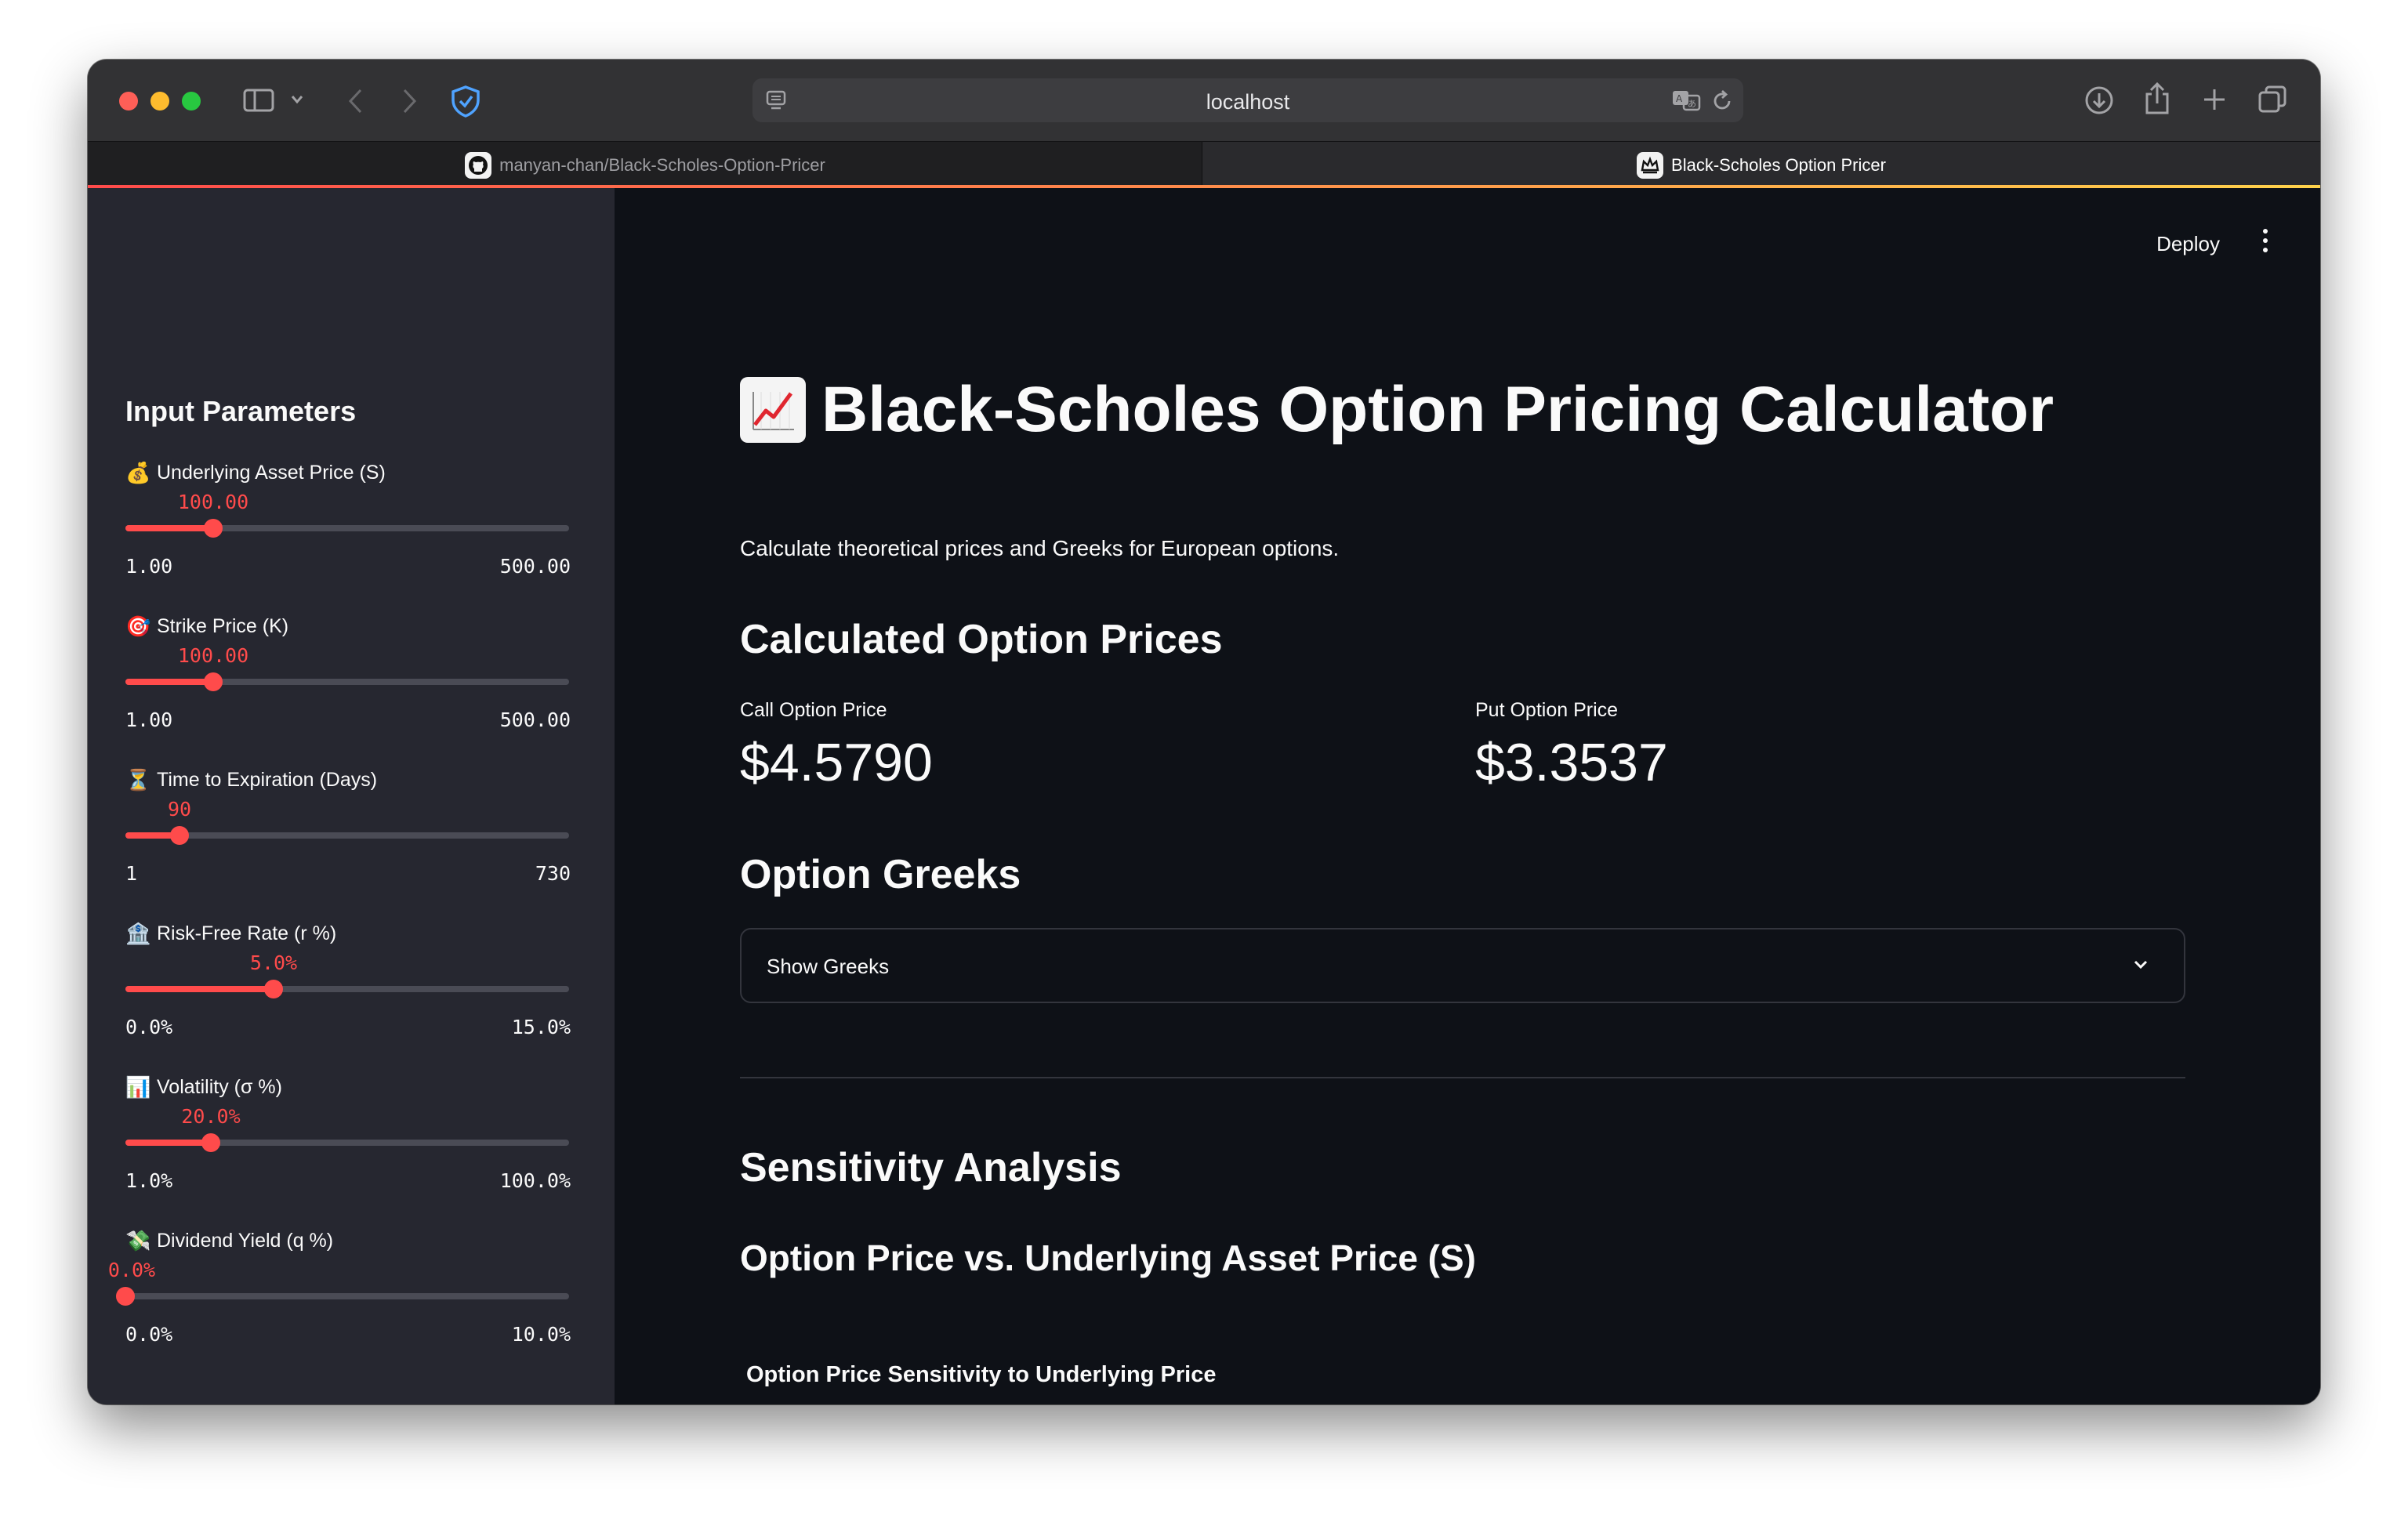 The width and height of the screenshot is (2408, 1522). I want to click on call-price-label: Call Option Price, so click(813, 710).